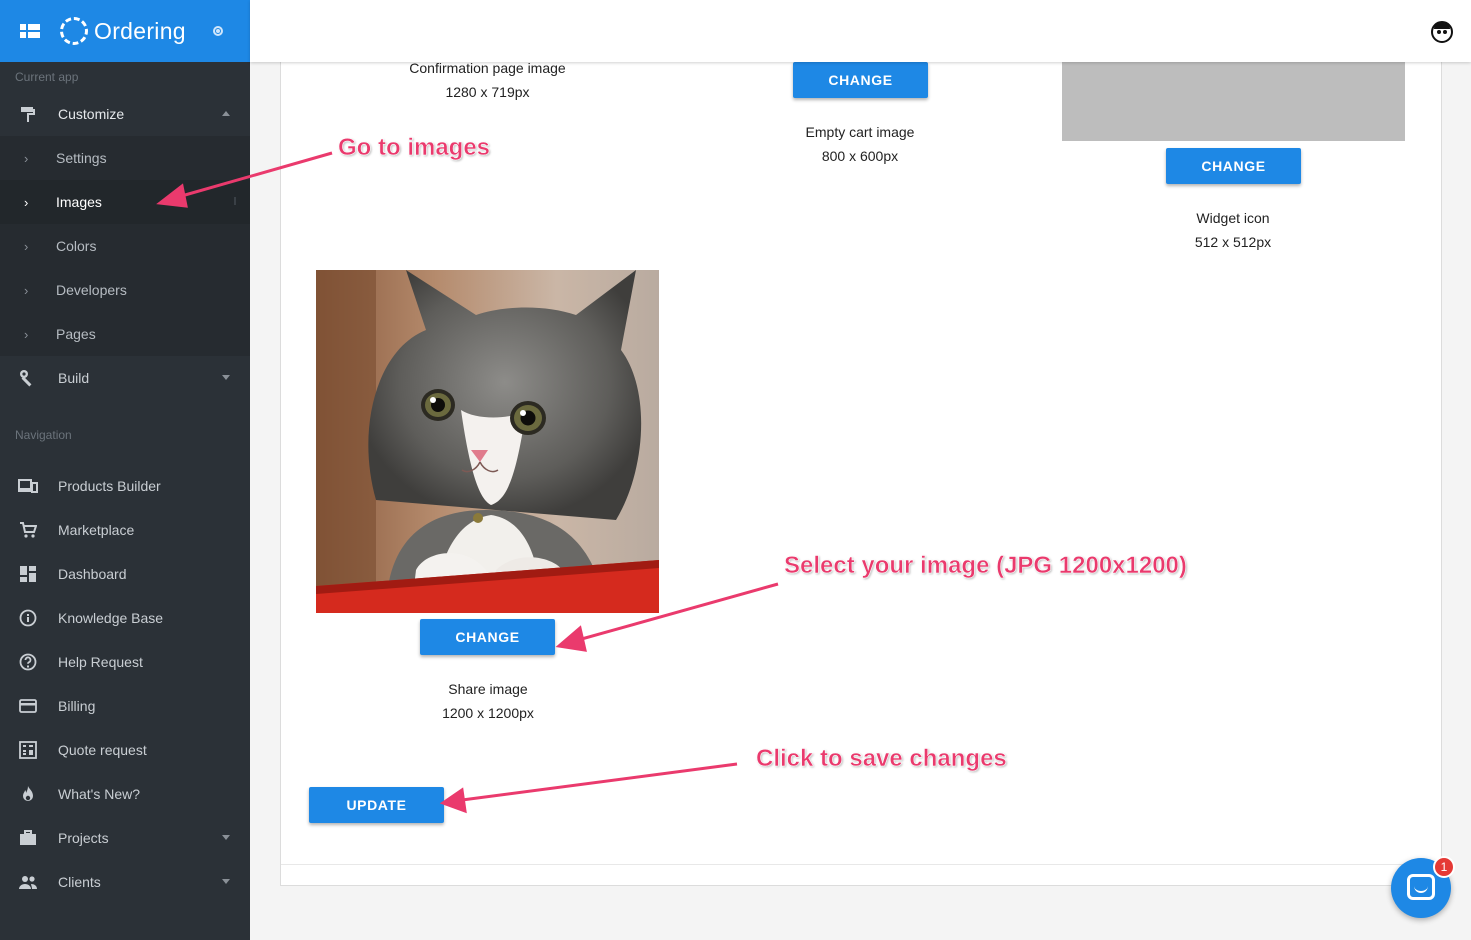 The image size is (1471, 940). What do you see at coordinates (1233, 101) in the screenshot?
I see `widget-icon-preview` at bounding box center [1233, 101].